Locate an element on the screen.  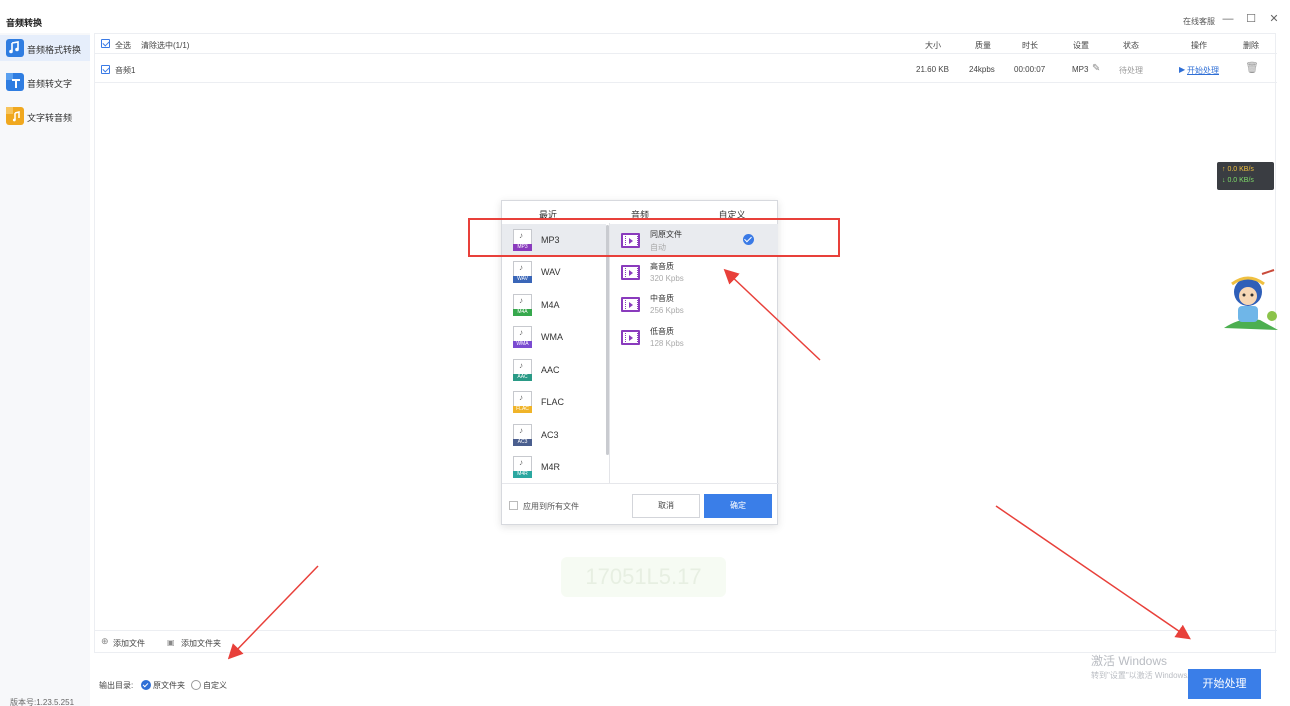
arrow-to-output is located at coordinates (273, 612).